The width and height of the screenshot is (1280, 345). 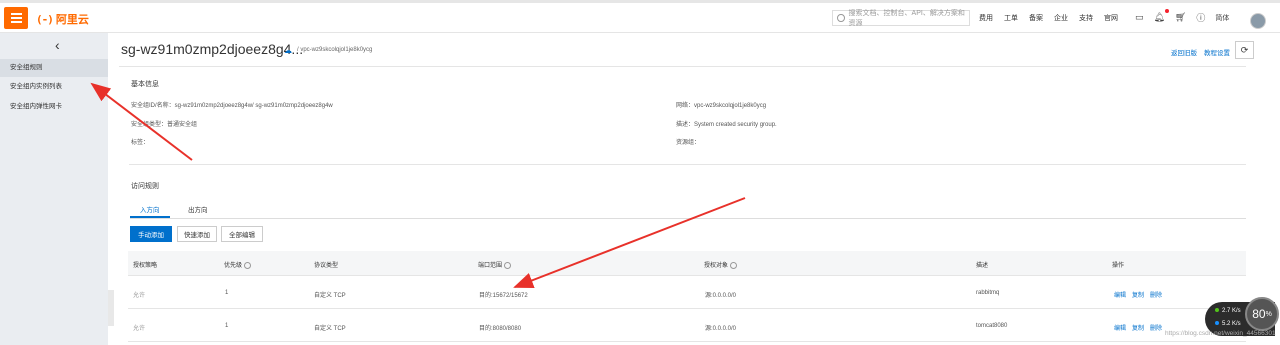 I want to click on col-priority: 优先级, so click(x=238, y=264).